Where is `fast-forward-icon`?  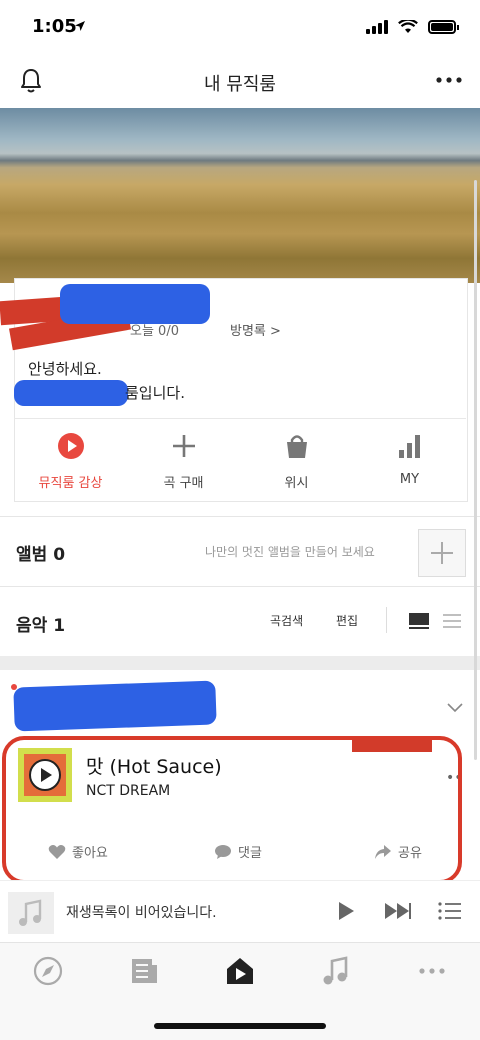
fast-forward-icon is located at coordinates (398, 911).